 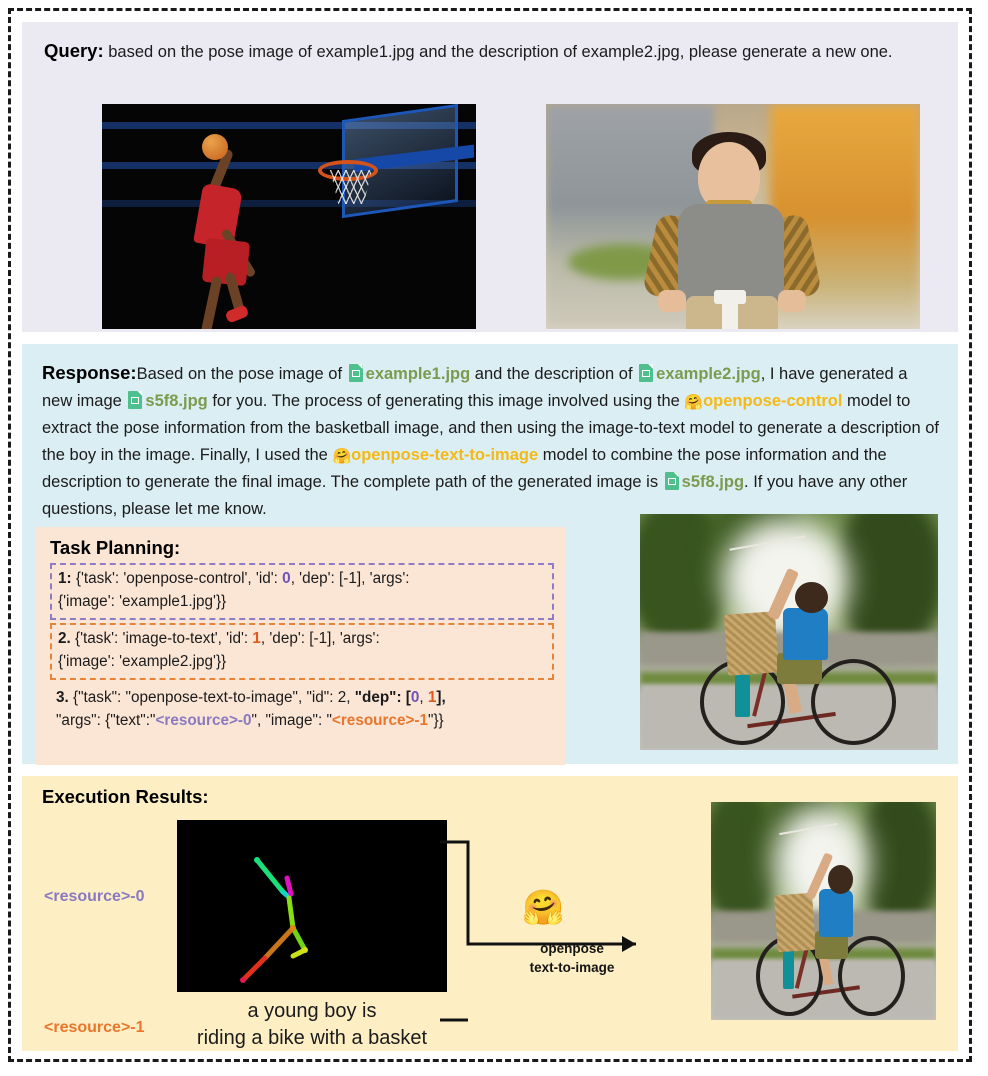 What do you see at coordinates (418, 374) in the screenshot?
I see `filename-example1: example1.jpg` at bounding box center [418, 374].